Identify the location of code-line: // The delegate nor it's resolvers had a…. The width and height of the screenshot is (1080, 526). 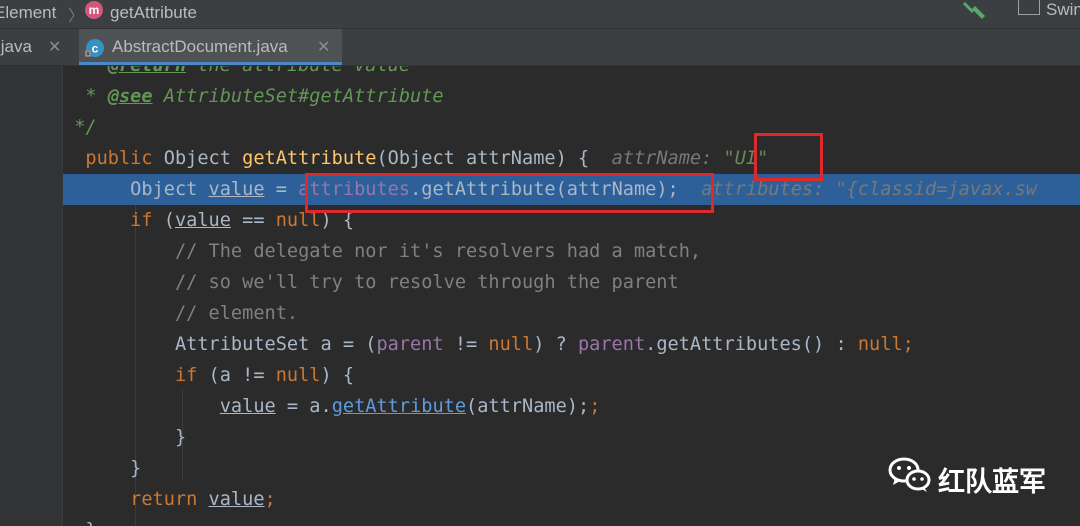
(438, 251).